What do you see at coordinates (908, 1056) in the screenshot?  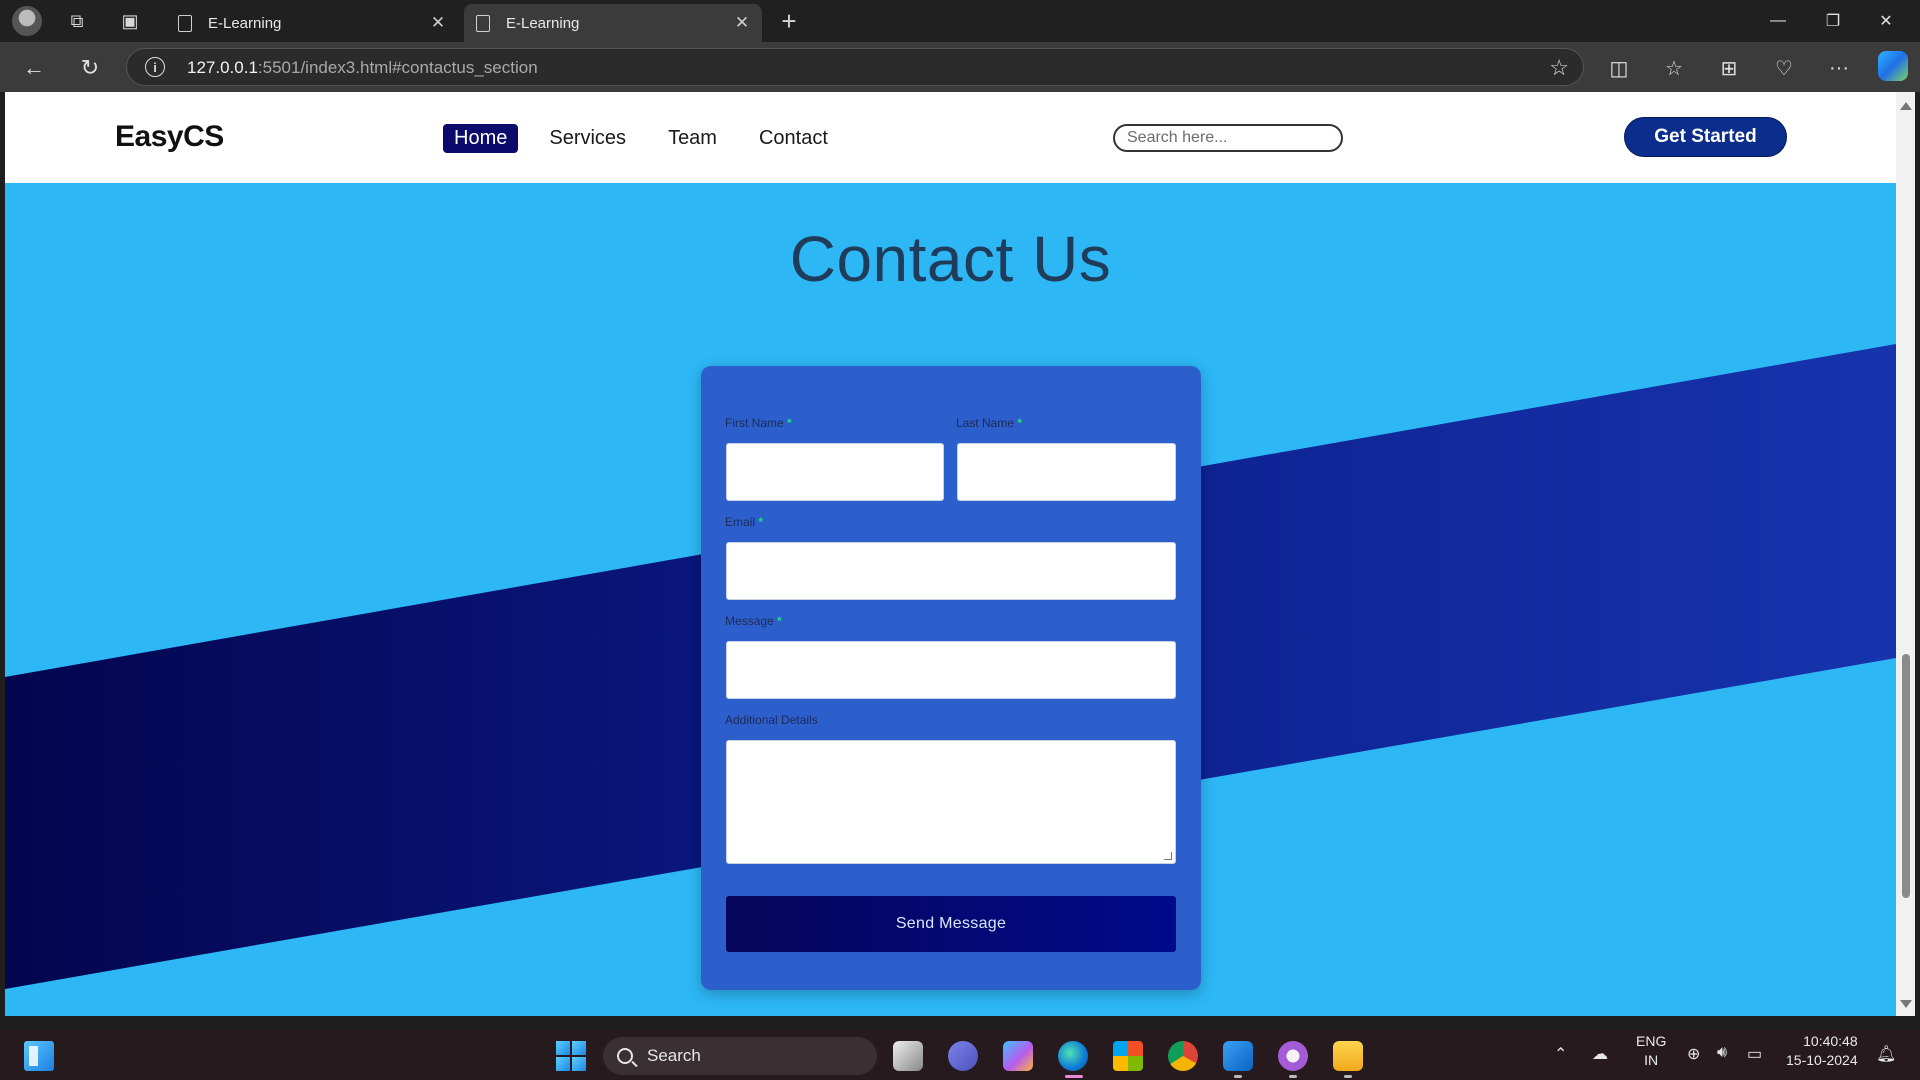 I see `task-view-icon` at bounding box center [908, 1056].